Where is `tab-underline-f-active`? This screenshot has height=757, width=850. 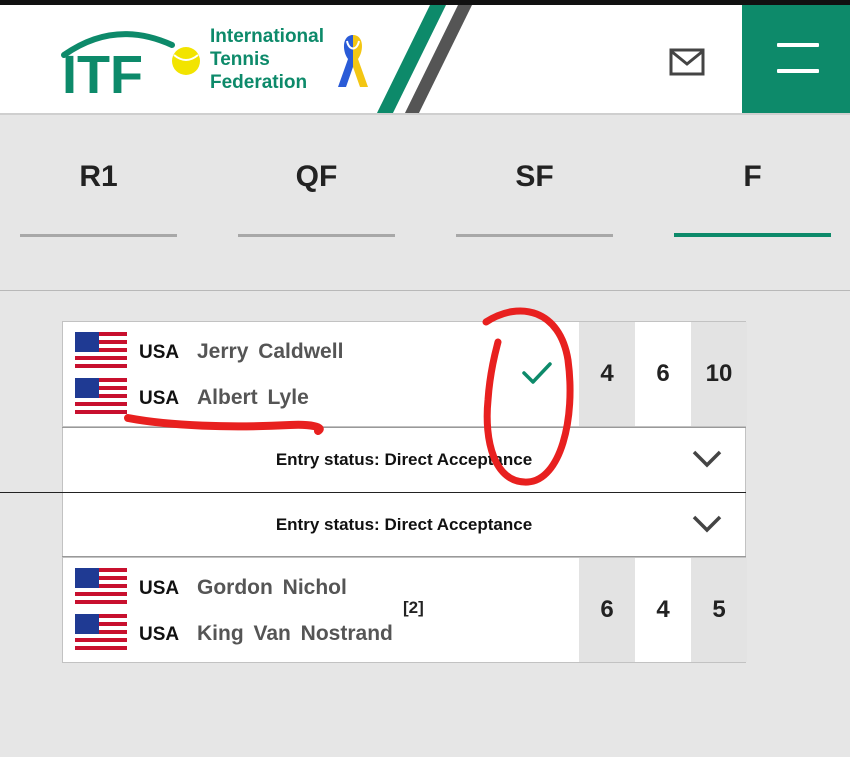
tab-underline-f-active is located at coordinates (752, 235).